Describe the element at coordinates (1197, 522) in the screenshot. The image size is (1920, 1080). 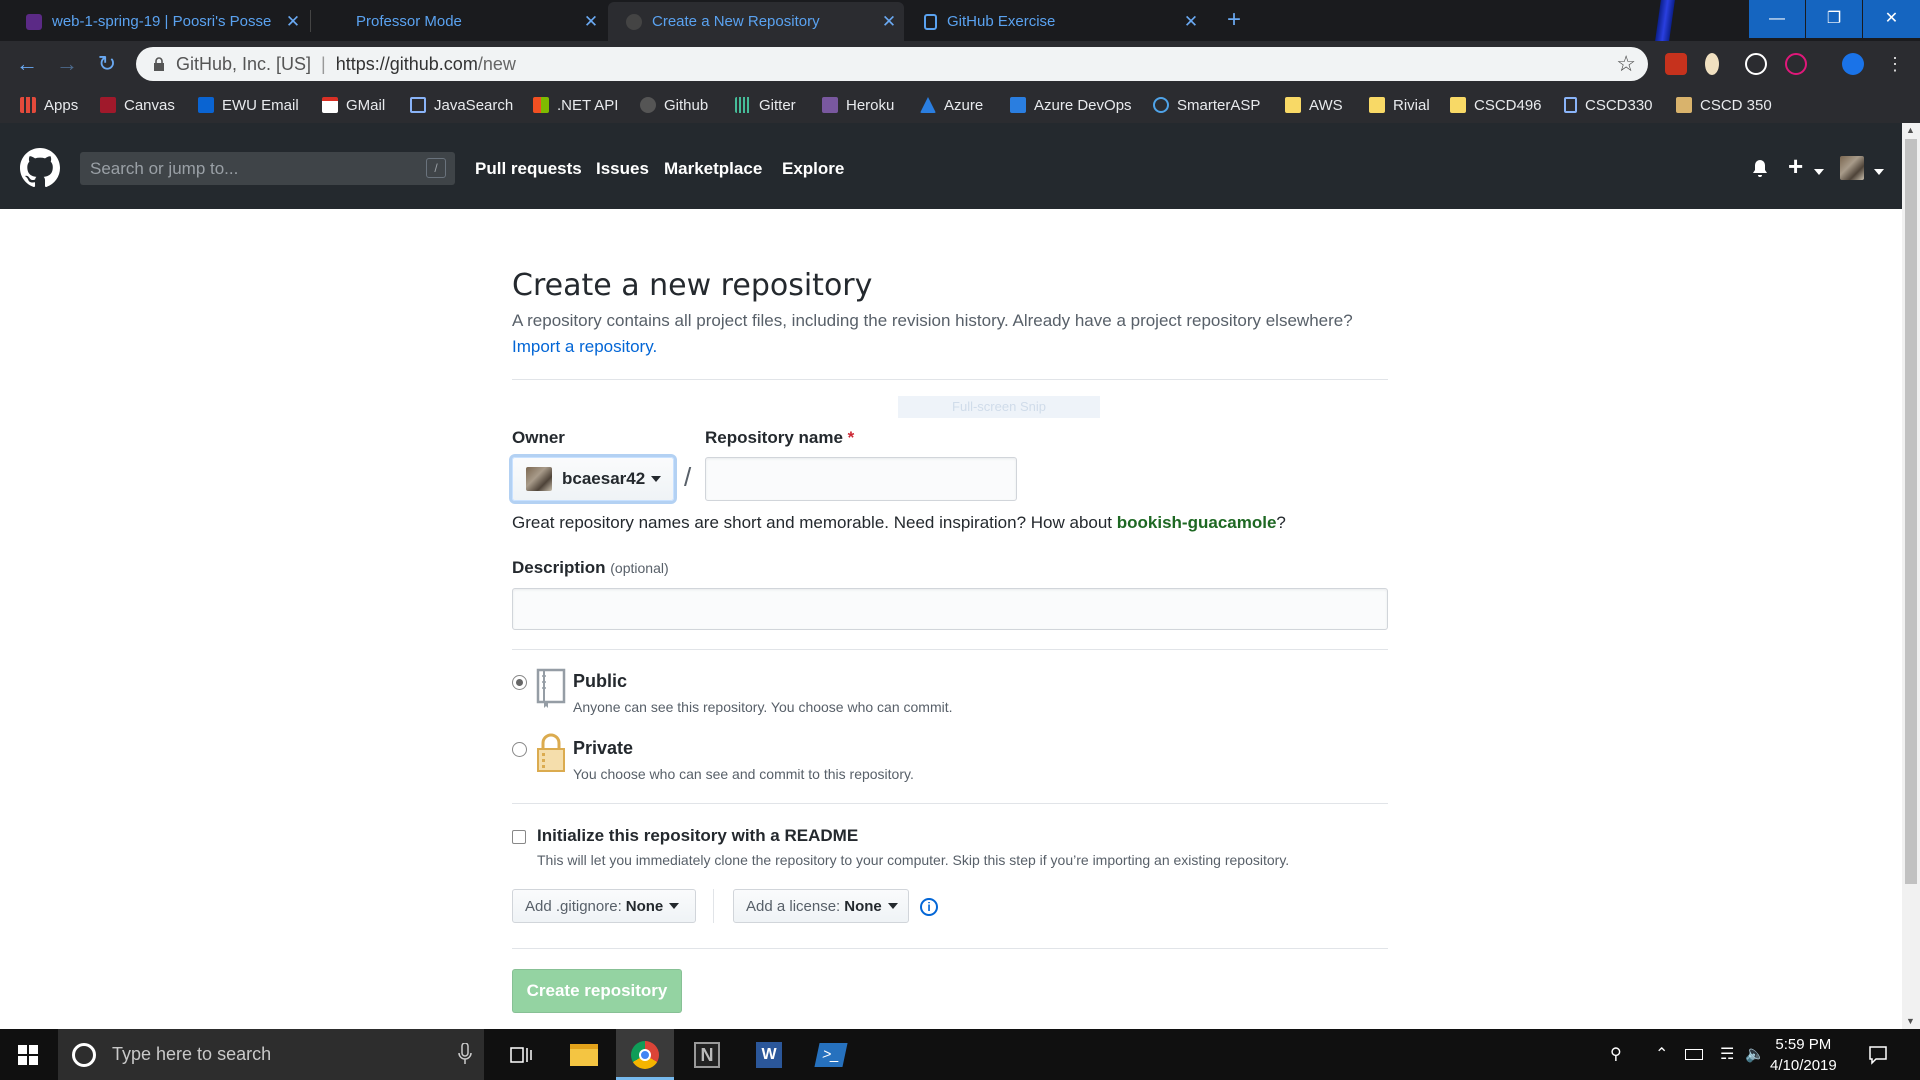
I see `name-suggestion: bookish-guacamole` at that location.